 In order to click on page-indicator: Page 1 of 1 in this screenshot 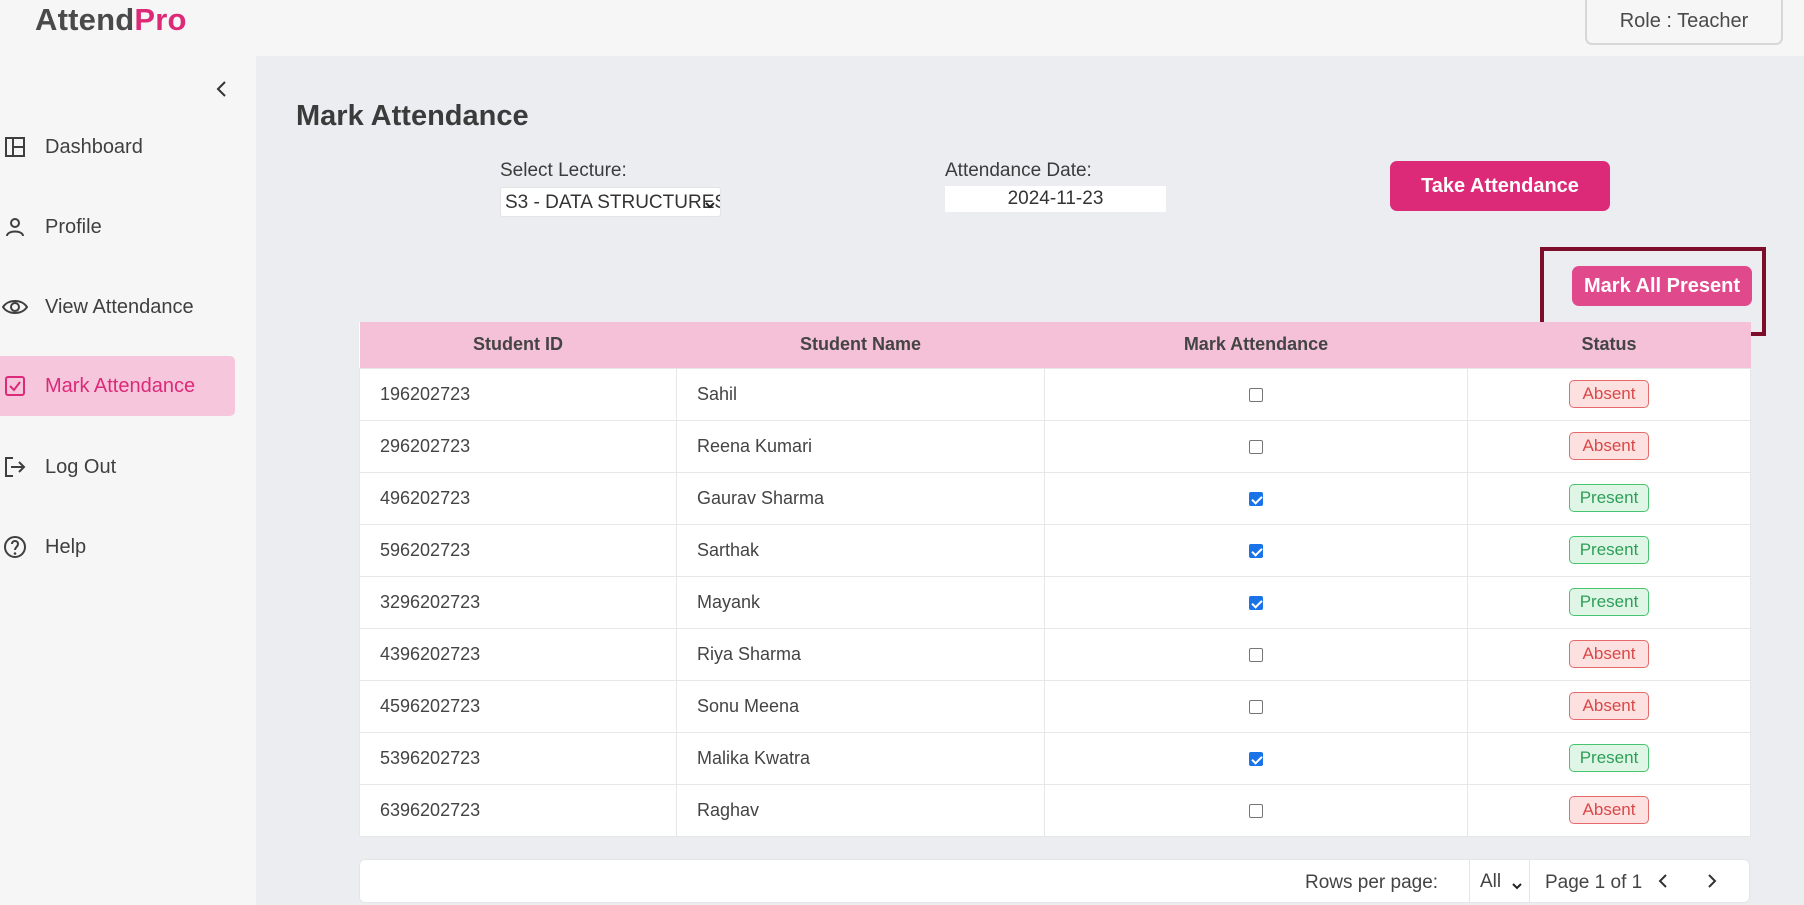, I will do `click(1594, 882)`.